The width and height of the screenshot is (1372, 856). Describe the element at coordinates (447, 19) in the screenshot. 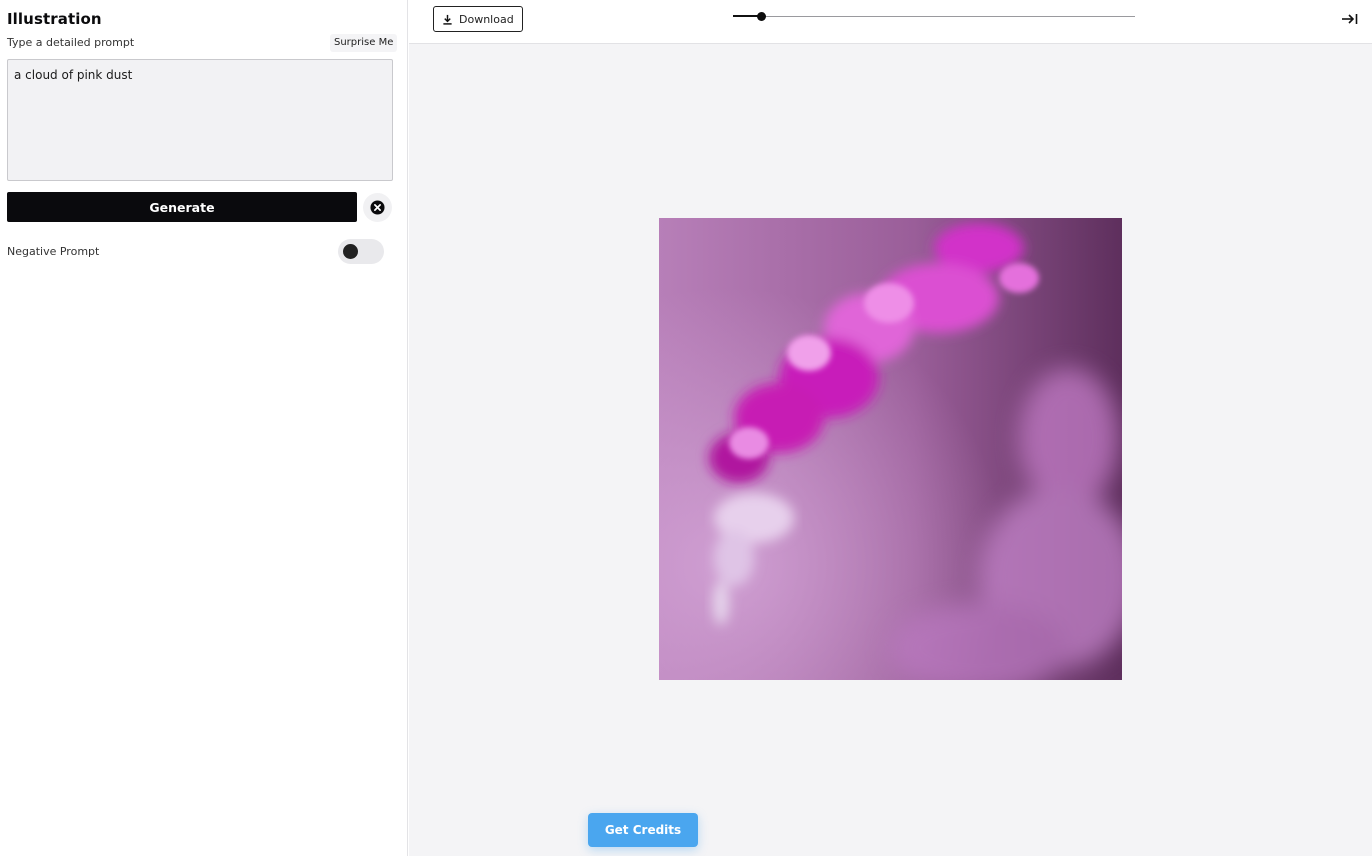

I see `download-icon` at that location.